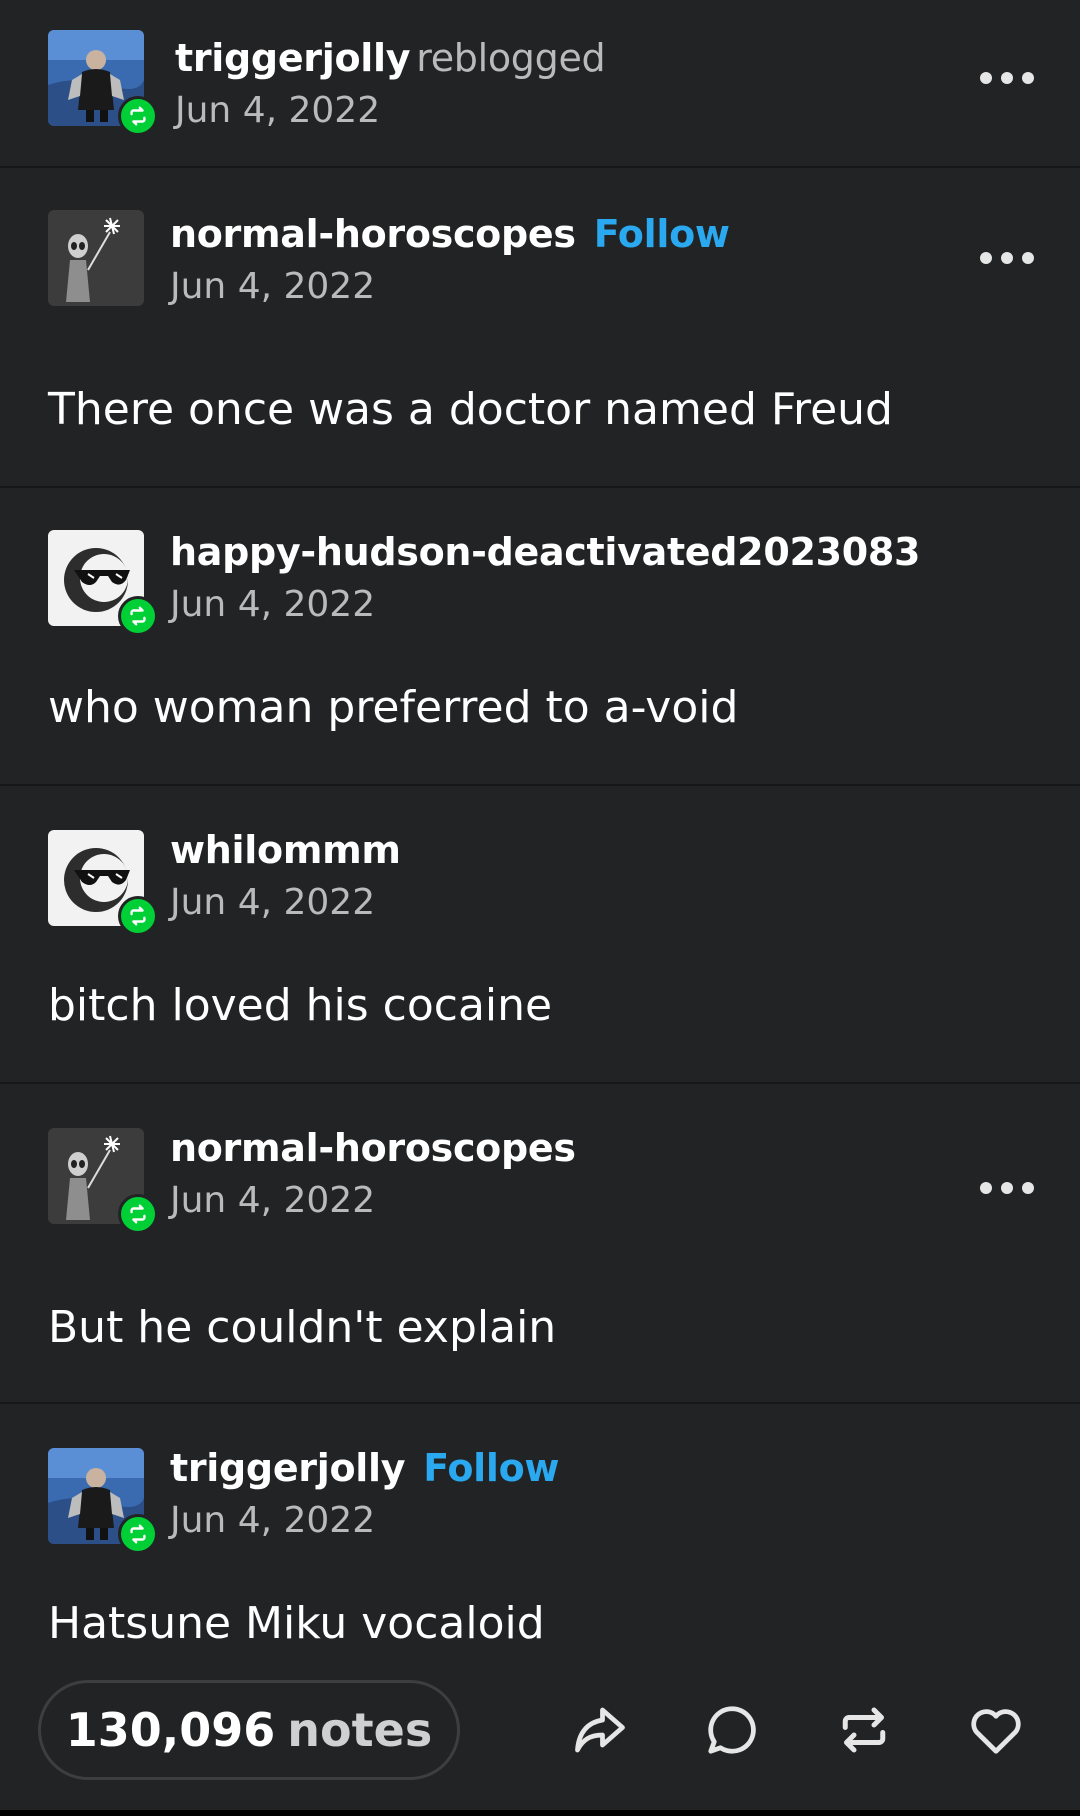  What do you see at coordinates (393, 707) in the screenshot?
I see `entry-text: who woman preferred to a-void` at bounding box center [393, 707].